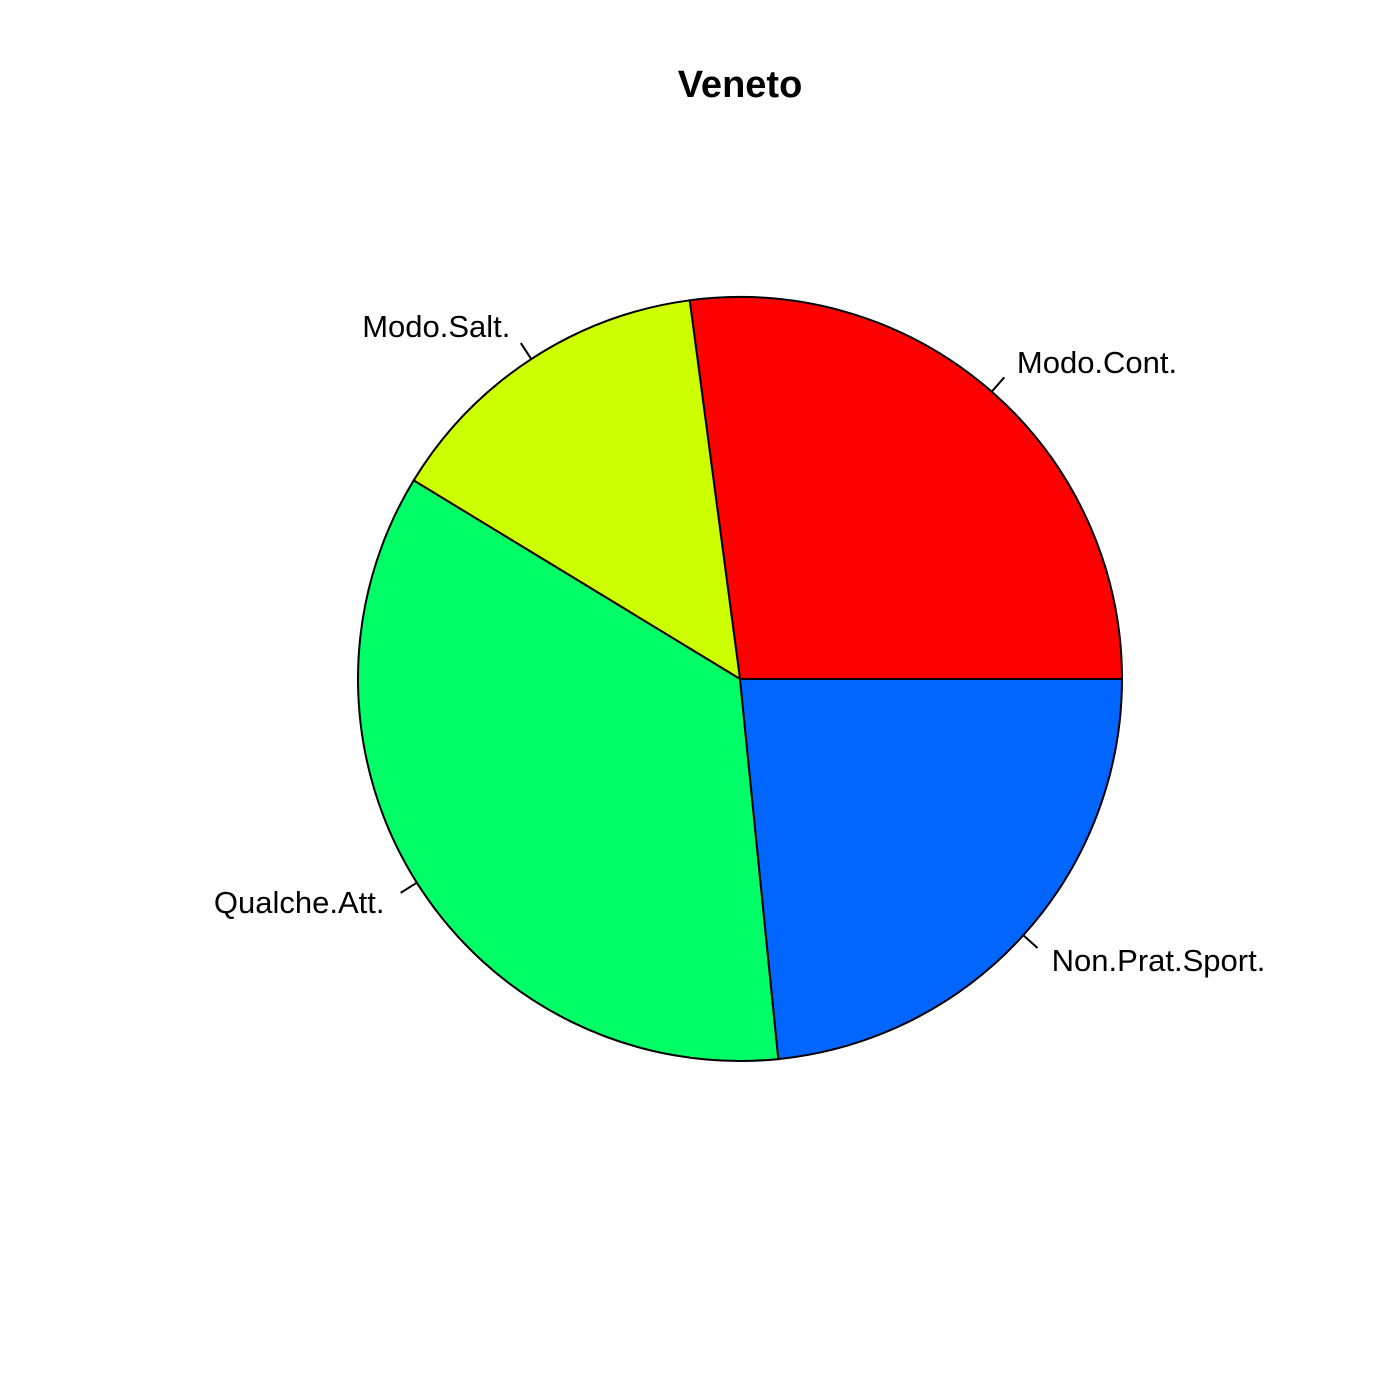 The image size is (1400, 1400). Describe the element at coordinates (740, 85) in the screenshot. I see `chart-title: Veneto` at that location.